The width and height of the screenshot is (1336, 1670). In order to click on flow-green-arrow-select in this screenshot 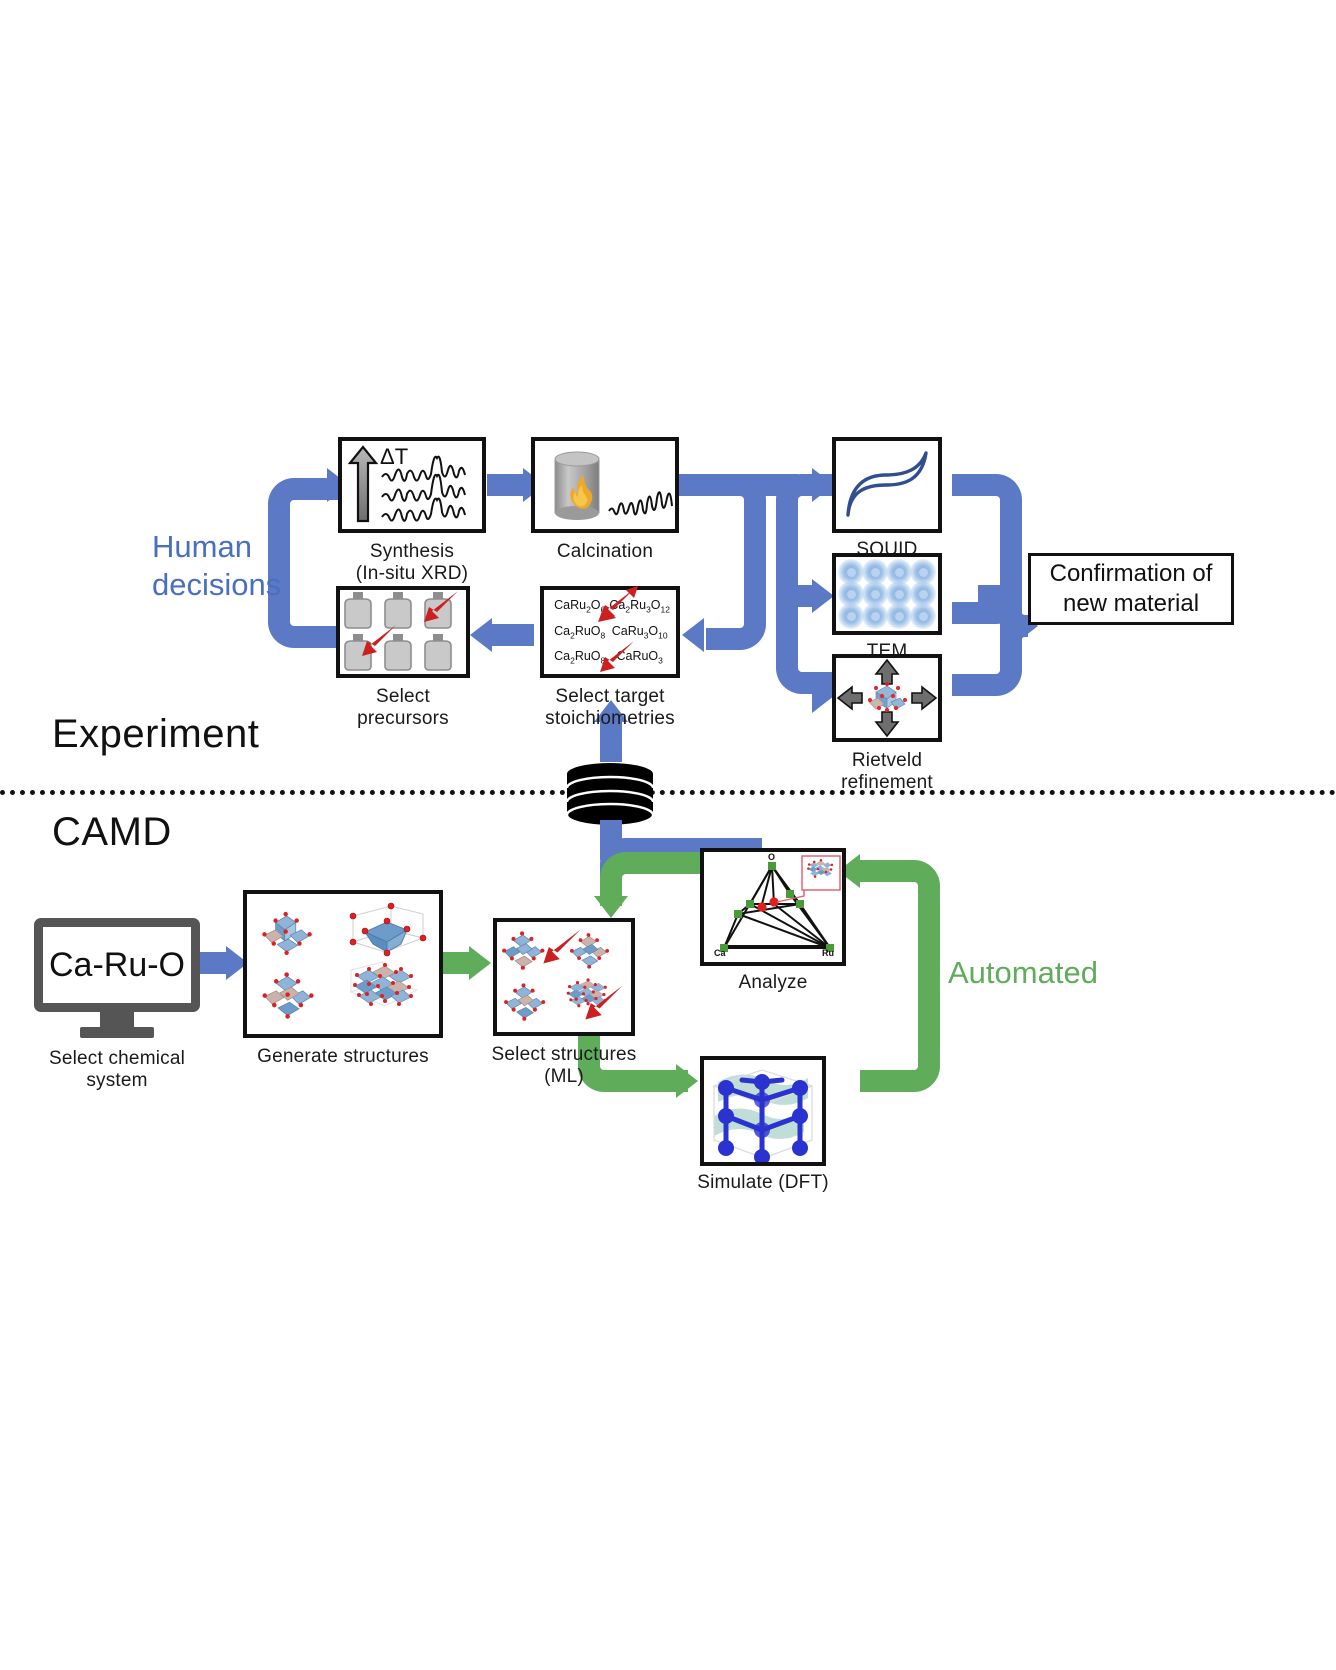, I will do `click(480, 963)`.